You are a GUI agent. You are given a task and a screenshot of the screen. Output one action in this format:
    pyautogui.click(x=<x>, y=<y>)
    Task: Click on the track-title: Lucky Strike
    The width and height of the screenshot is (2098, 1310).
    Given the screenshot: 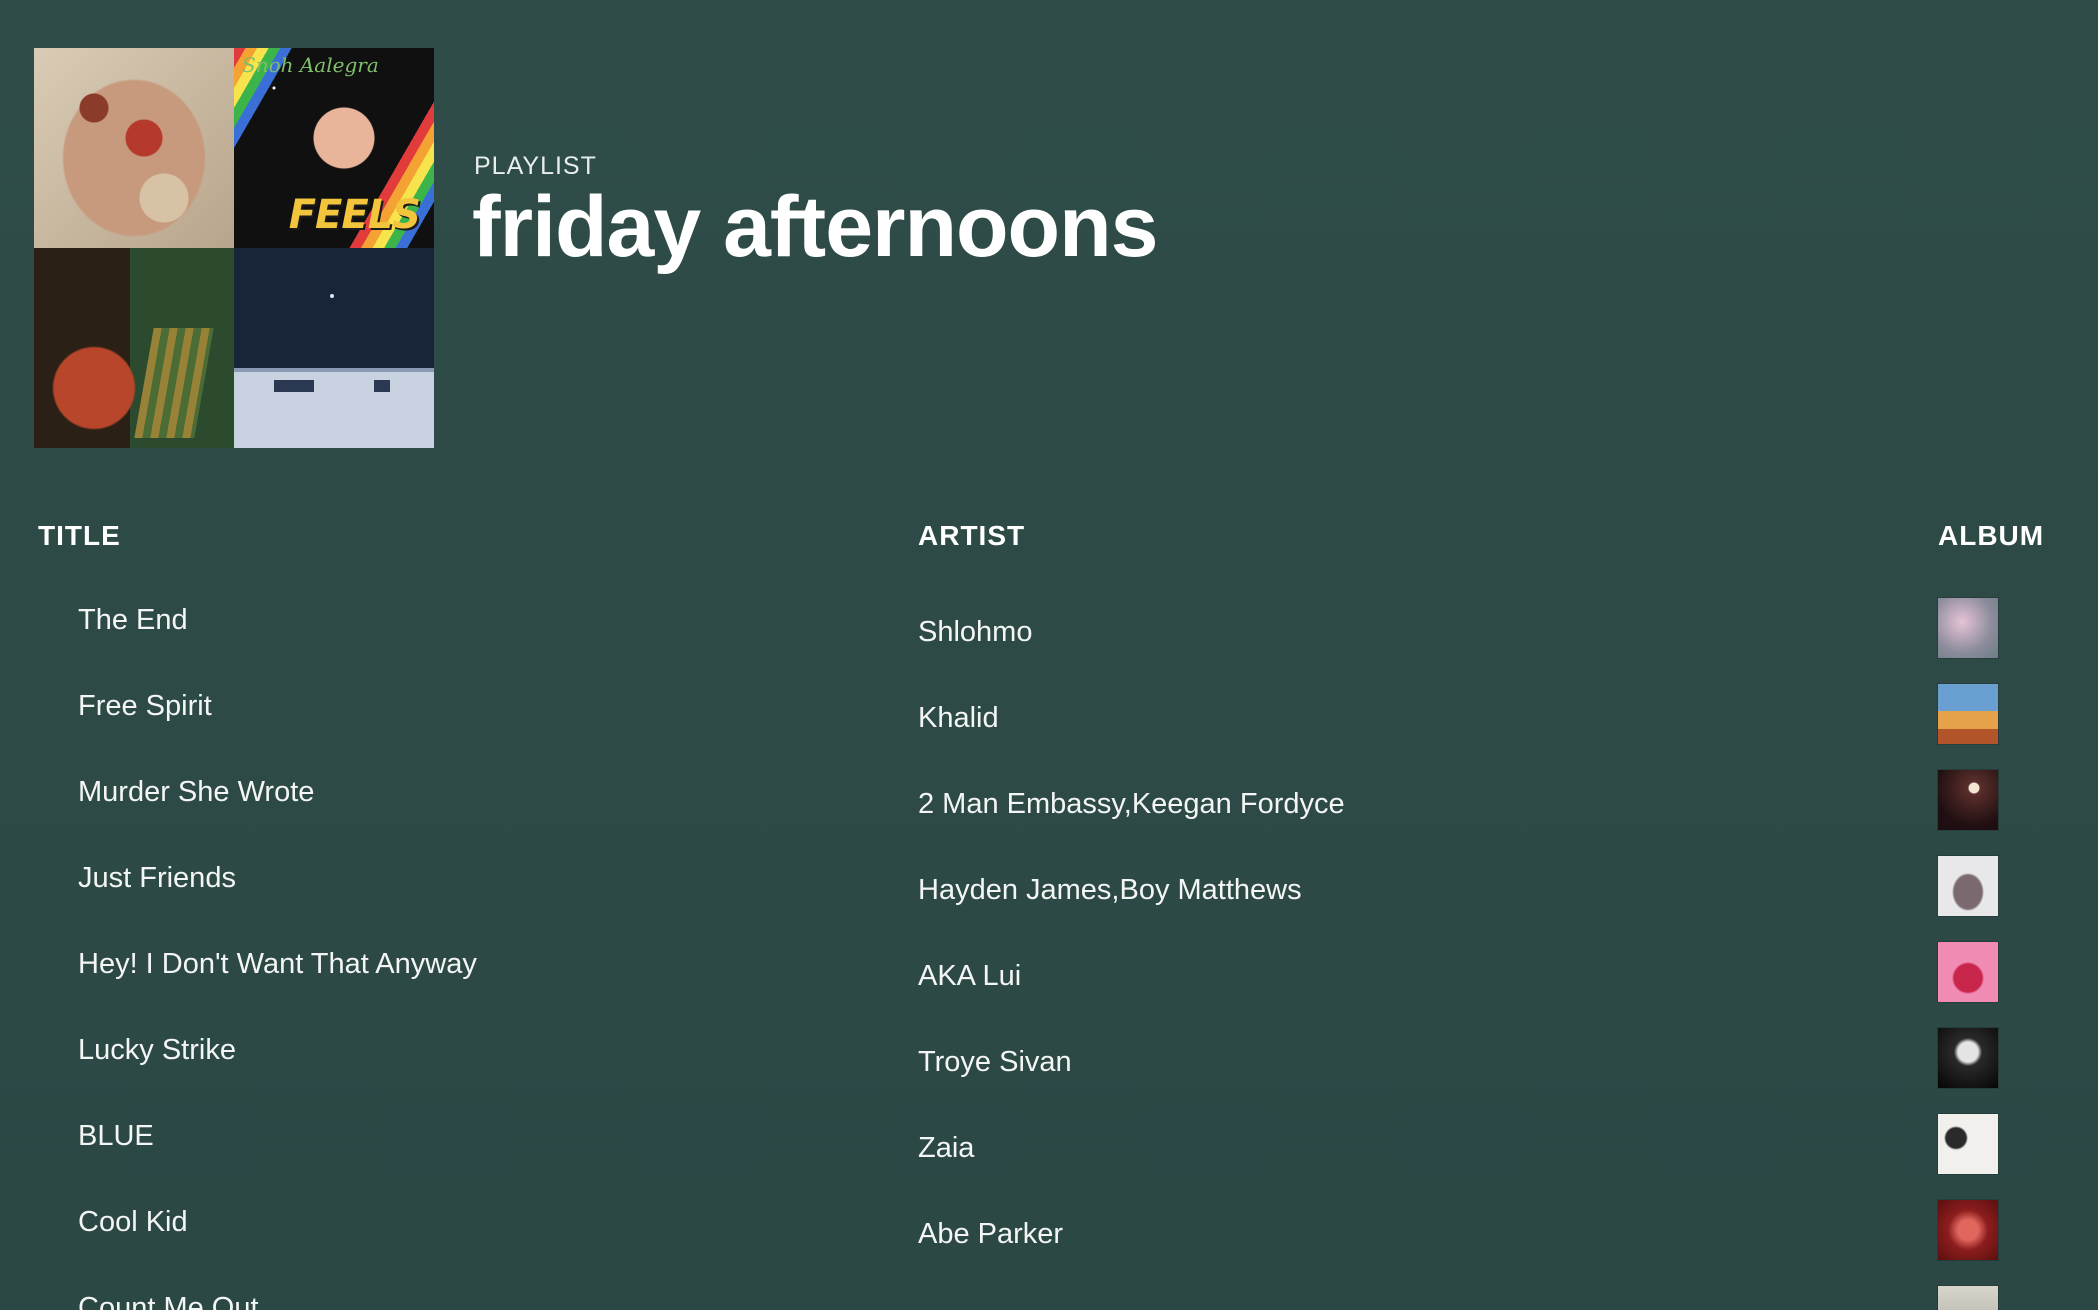 What is the action you would take?
    pyautogui.click(x=478, y=1073)
    